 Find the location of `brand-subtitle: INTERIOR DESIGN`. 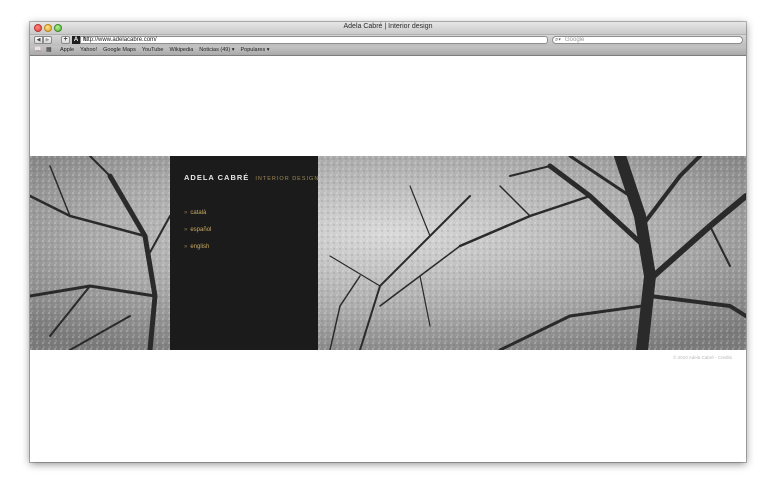

brand-subtitle: INTERIOR DESIGN is located at coordinates (287, 179).